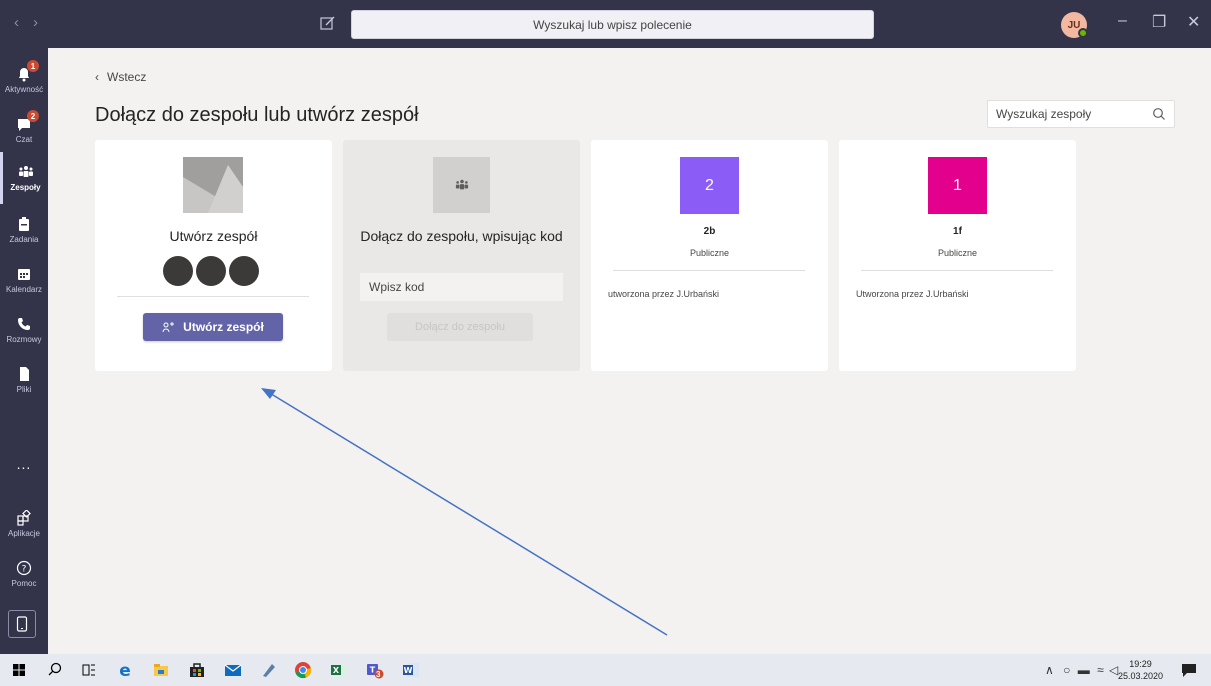 This screenshot has height=686, width=1211. I want to click on rail-item-help: ? Pomoc, so click(24, 574).